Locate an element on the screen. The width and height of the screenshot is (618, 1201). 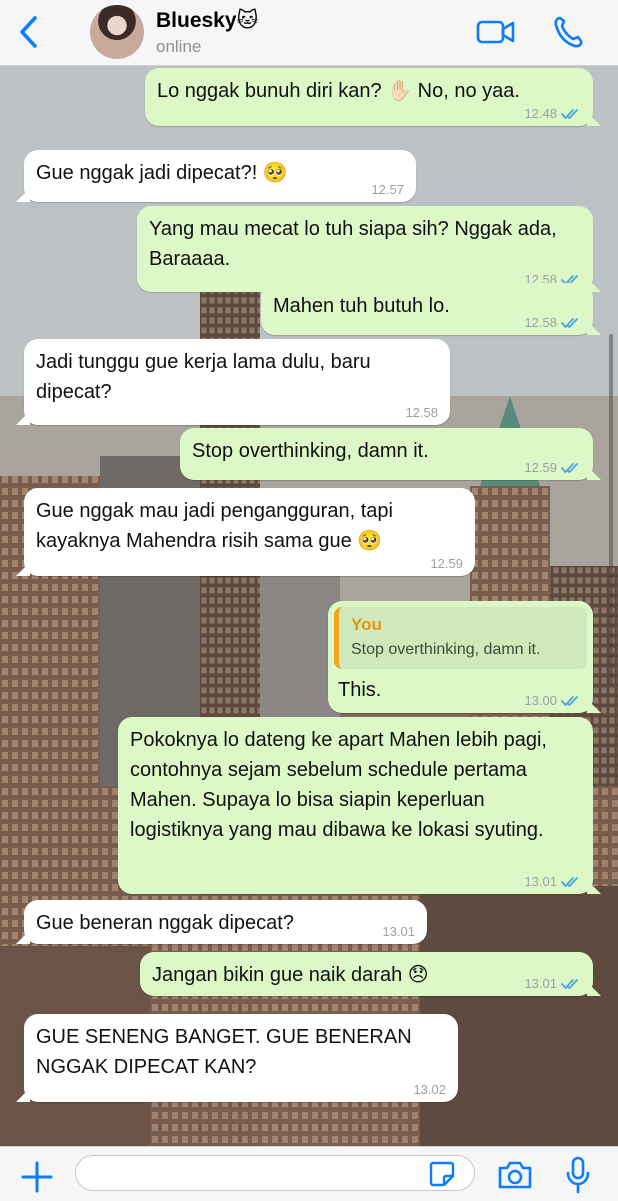
message-timestamp: 13.02 is located at coordinates (429, 1089).